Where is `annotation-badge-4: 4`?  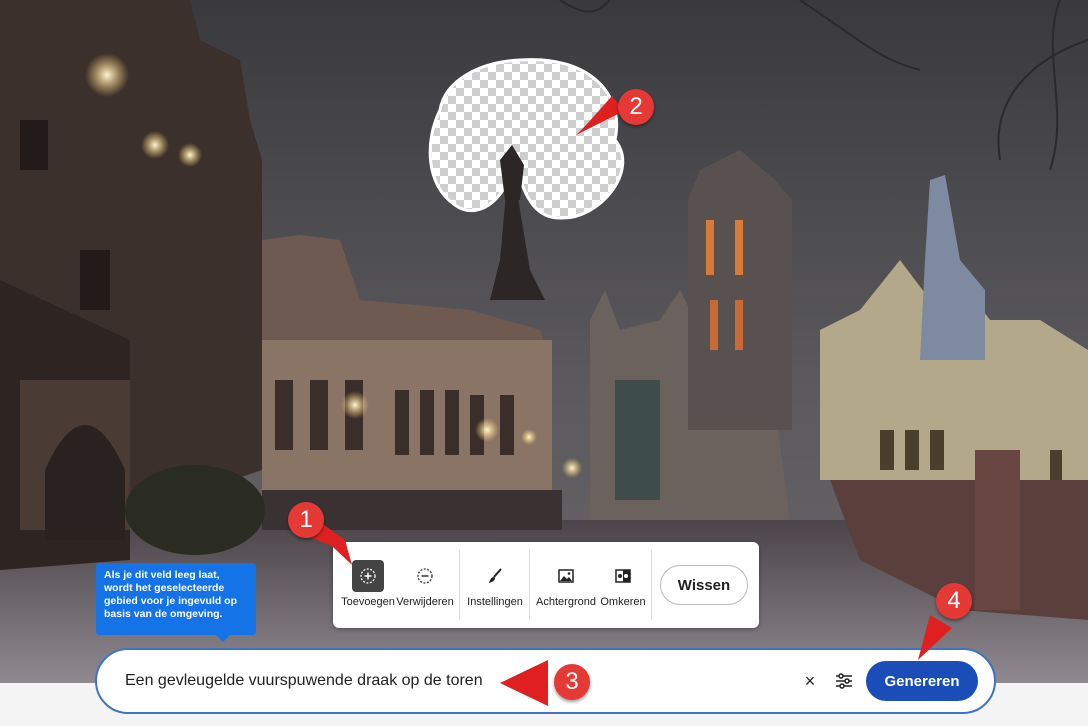
annotation-badge-4: 4 is located at coordinates (954, 601).